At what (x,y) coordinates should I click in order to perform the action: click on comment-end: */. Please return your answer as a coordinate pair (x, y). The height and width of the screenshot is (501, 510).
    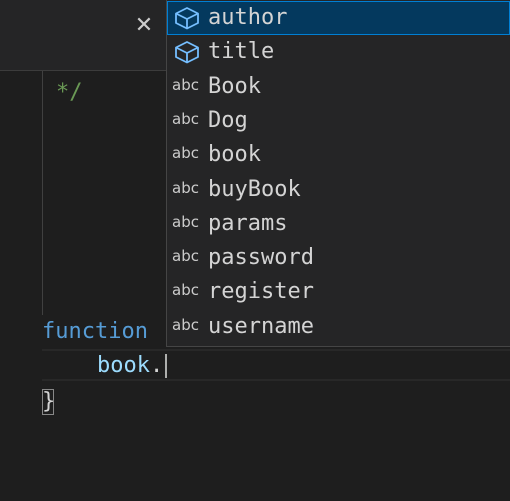
    Looking at the image, I should click on (69, 92).